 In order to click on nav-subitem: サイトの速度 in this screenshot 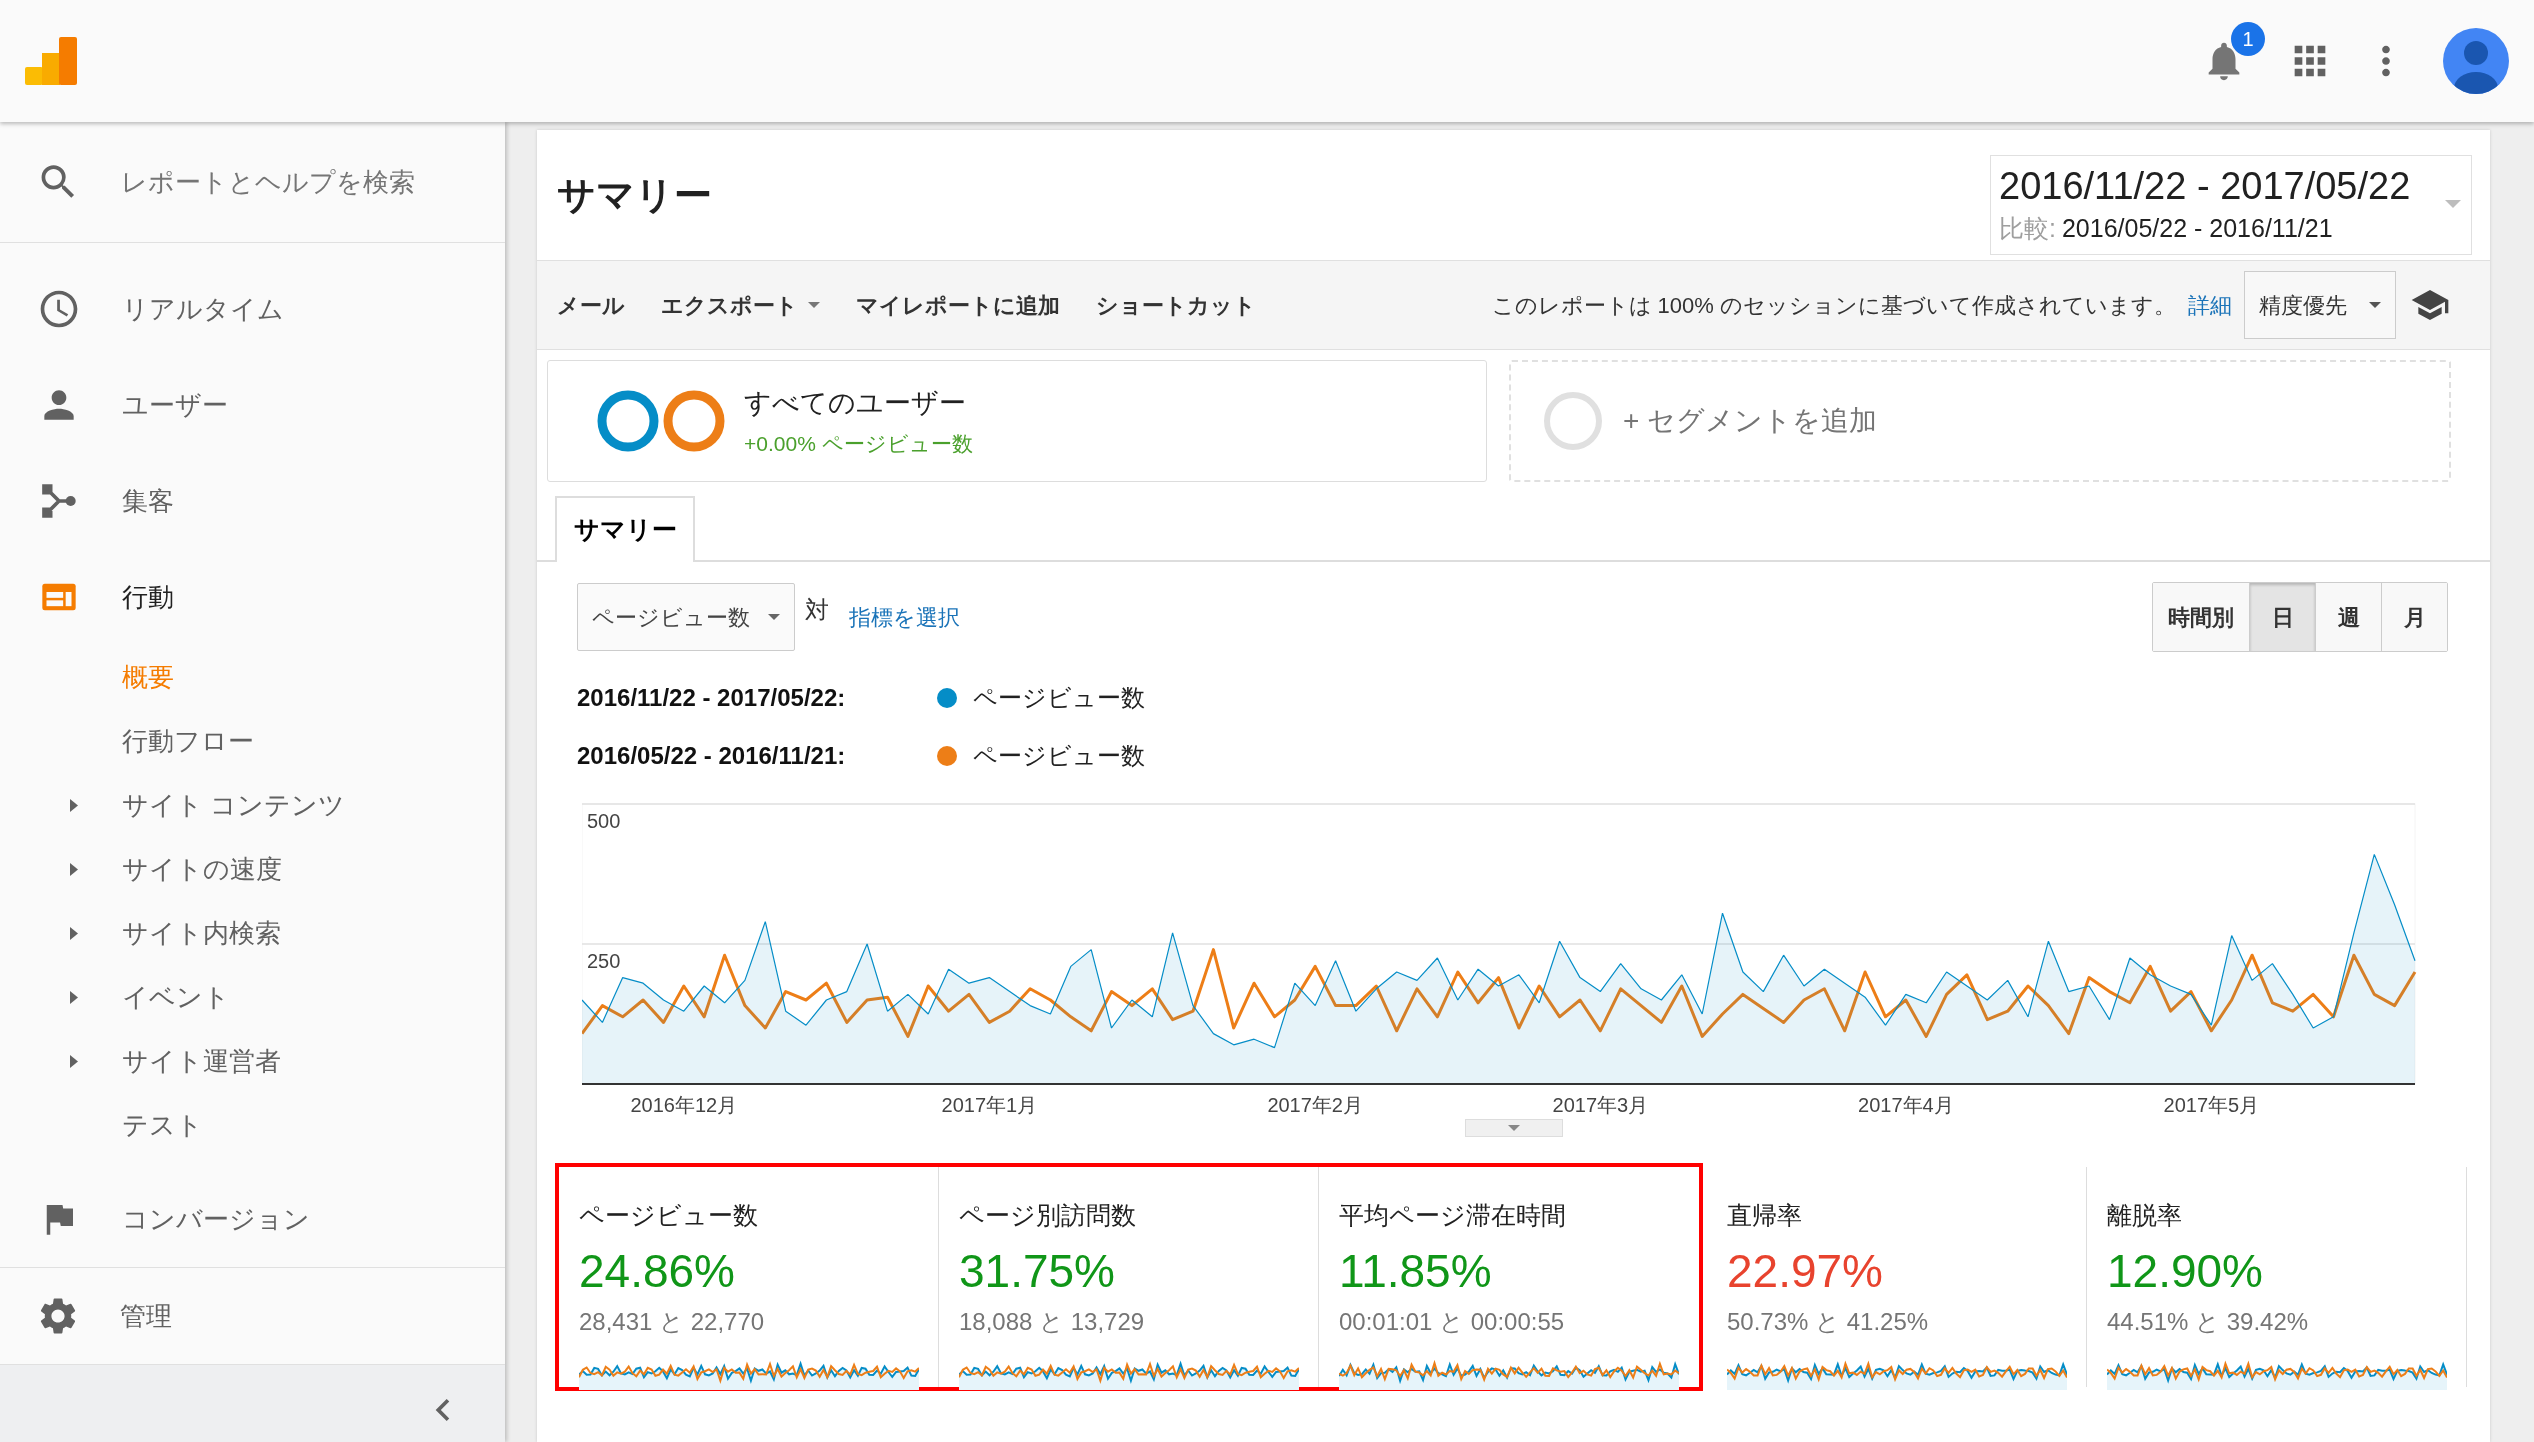, I will do `click(252, 869)`.